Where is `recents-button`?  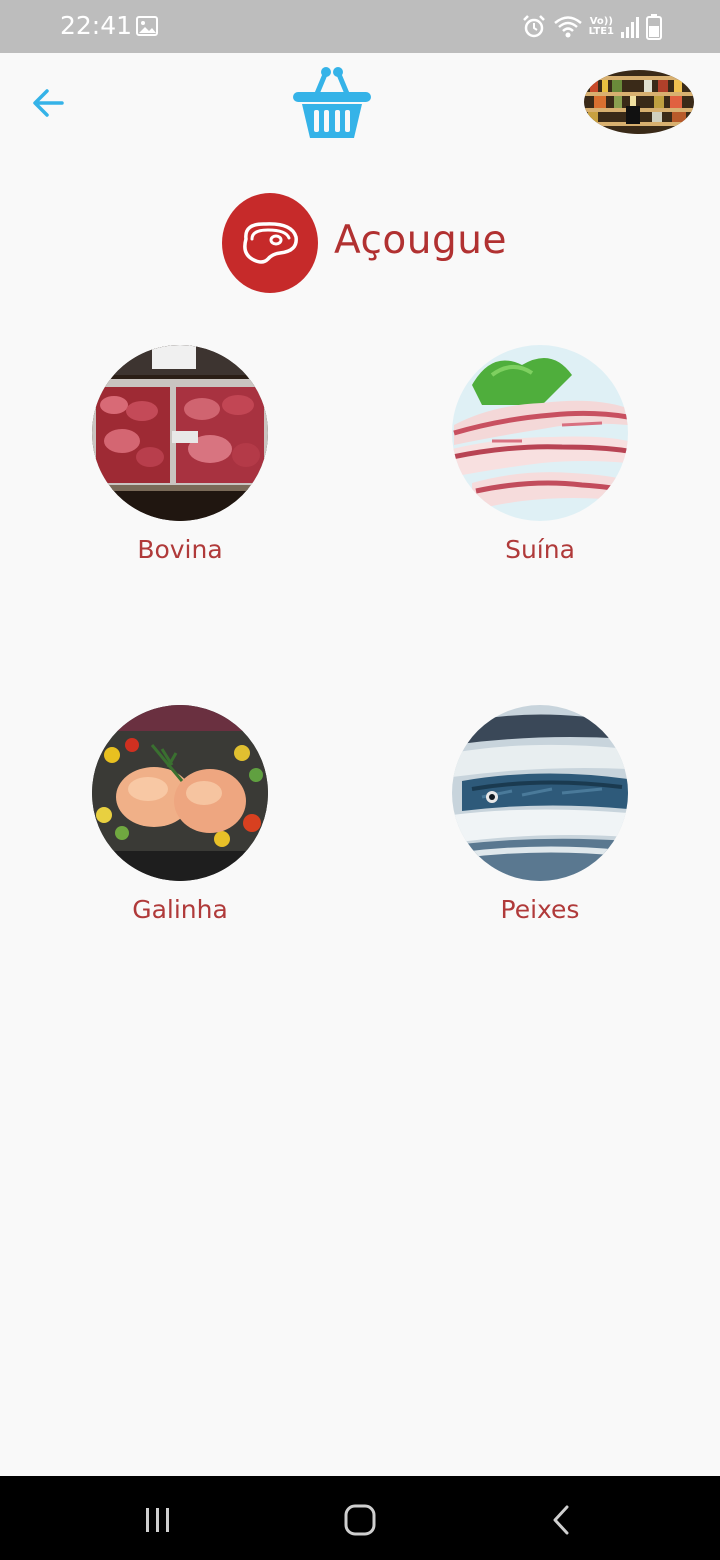 recents-button is located at coordinates (158, 1520).